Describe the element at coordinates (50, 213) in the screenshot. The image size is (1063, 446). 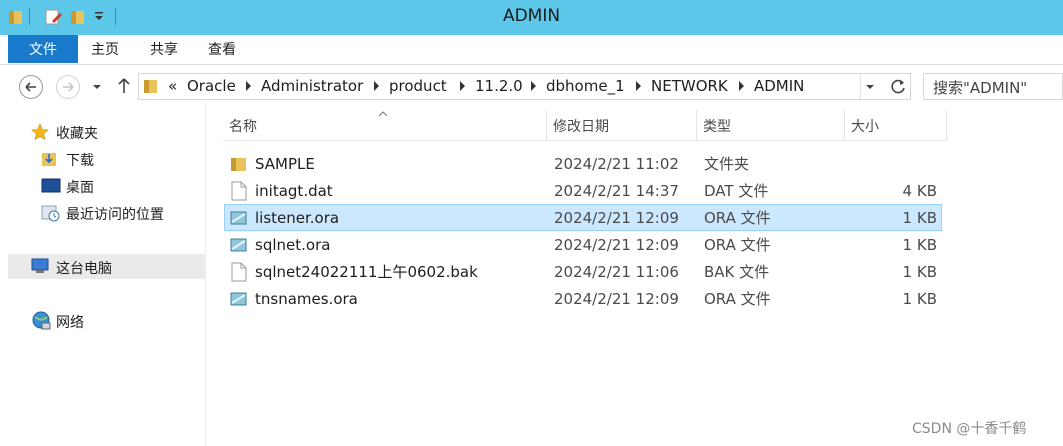
I see `recent-places-icon` at that location.